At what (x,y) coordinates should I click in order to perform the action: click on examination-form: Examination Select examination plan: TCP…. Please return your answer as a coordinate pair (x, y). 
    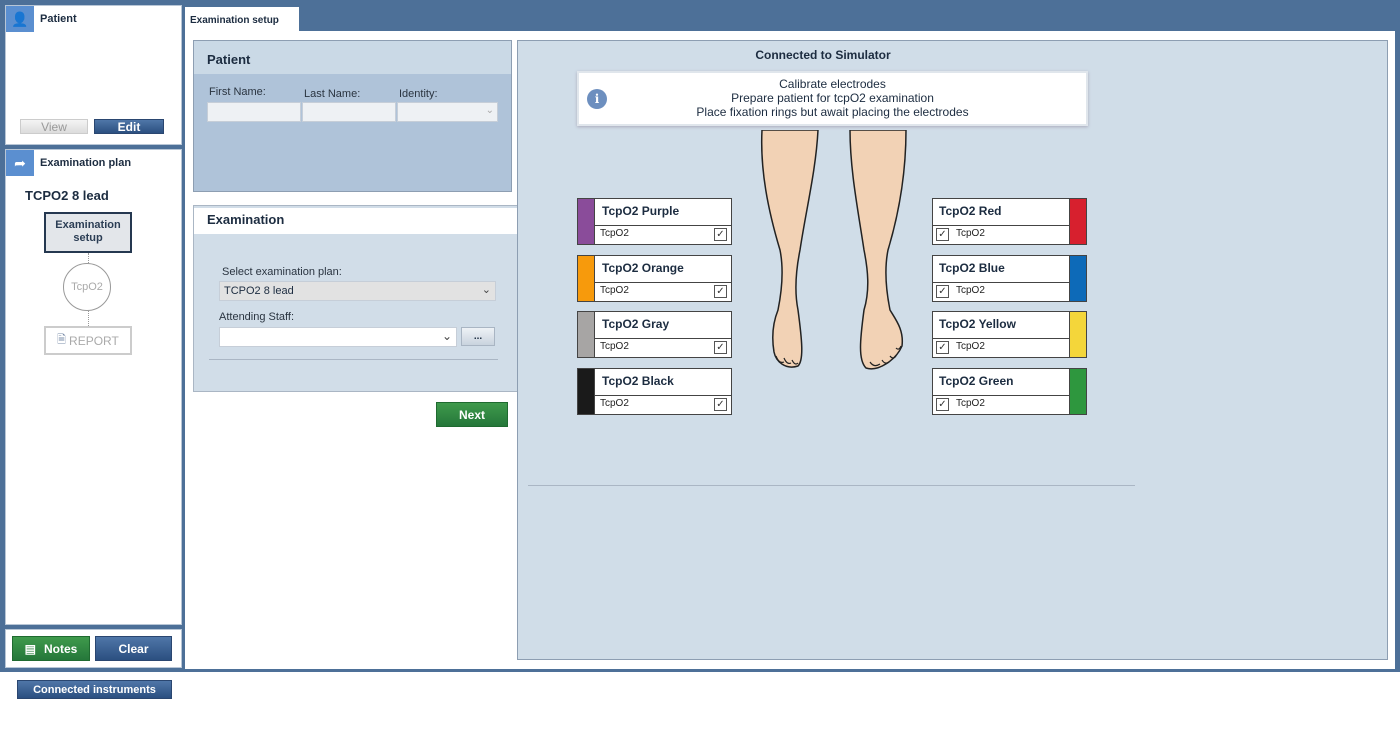
    Looking at the image, I should click on (355, 298).